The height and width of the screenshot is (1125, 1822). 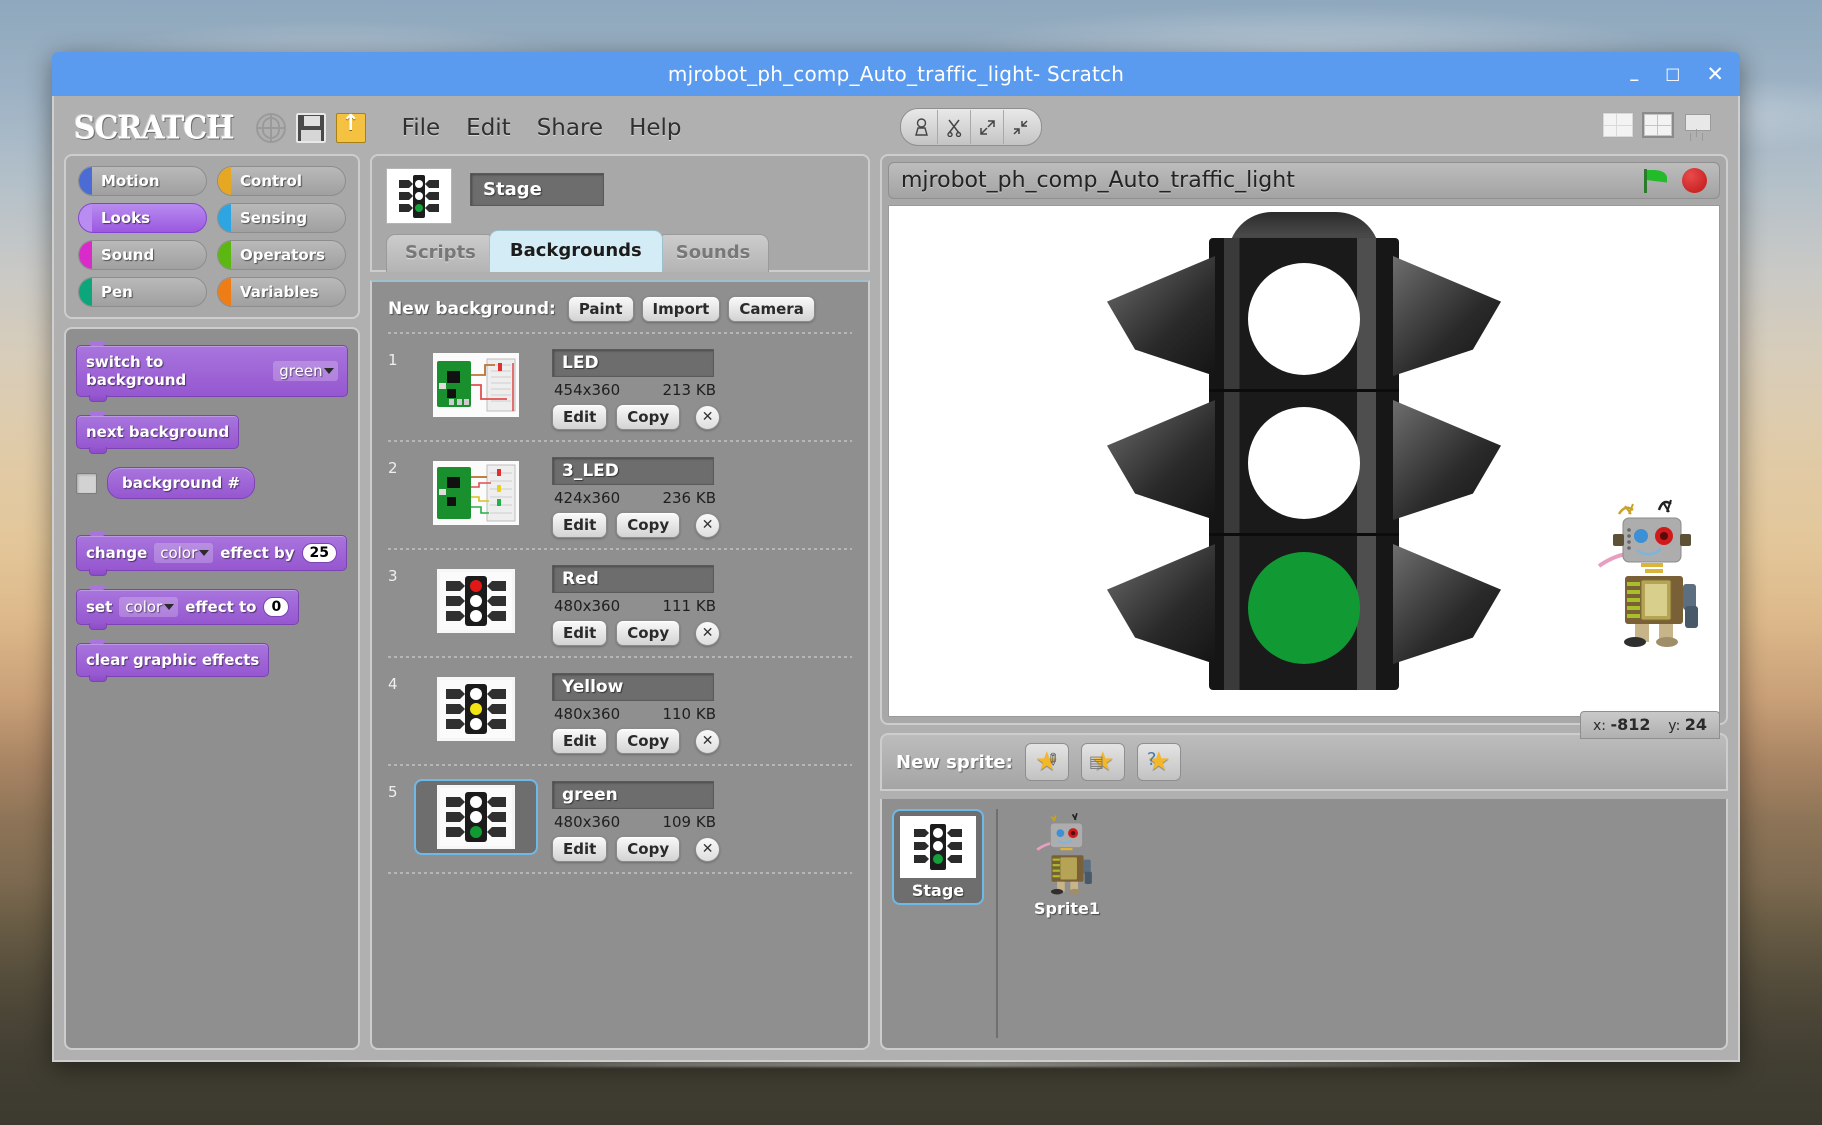 I want to click on presentation-mode-icon, so click(x=1697, y=125).